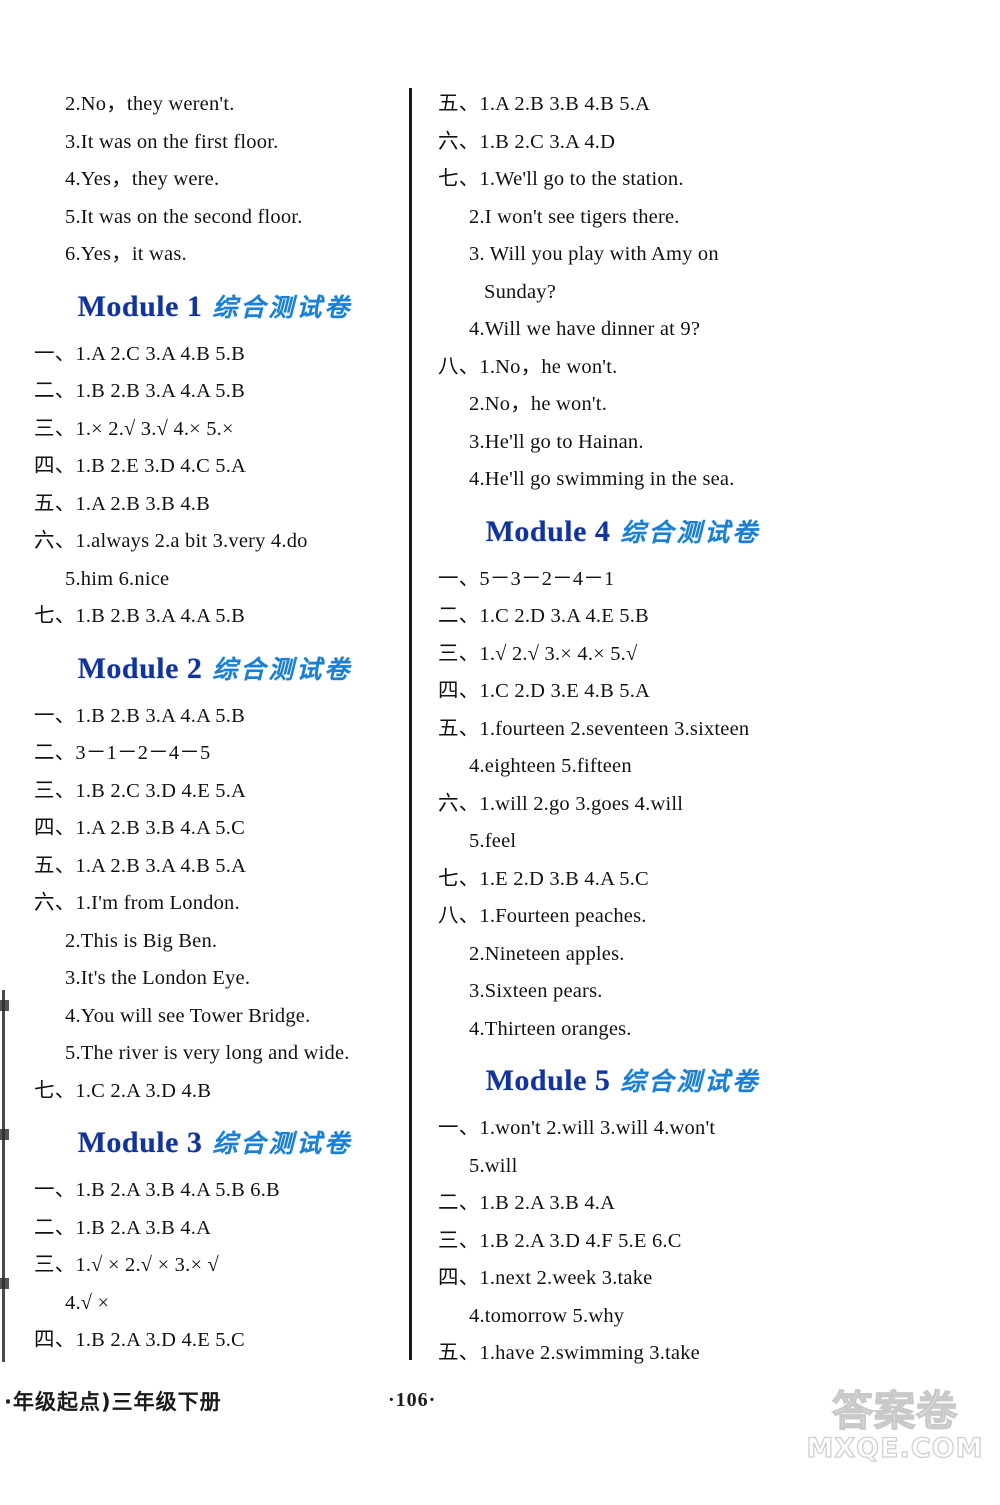  Describe the element at coordinates (895, 1448) in the screenshot. I see `watermark-url-text: MXQE.COM` at that location.